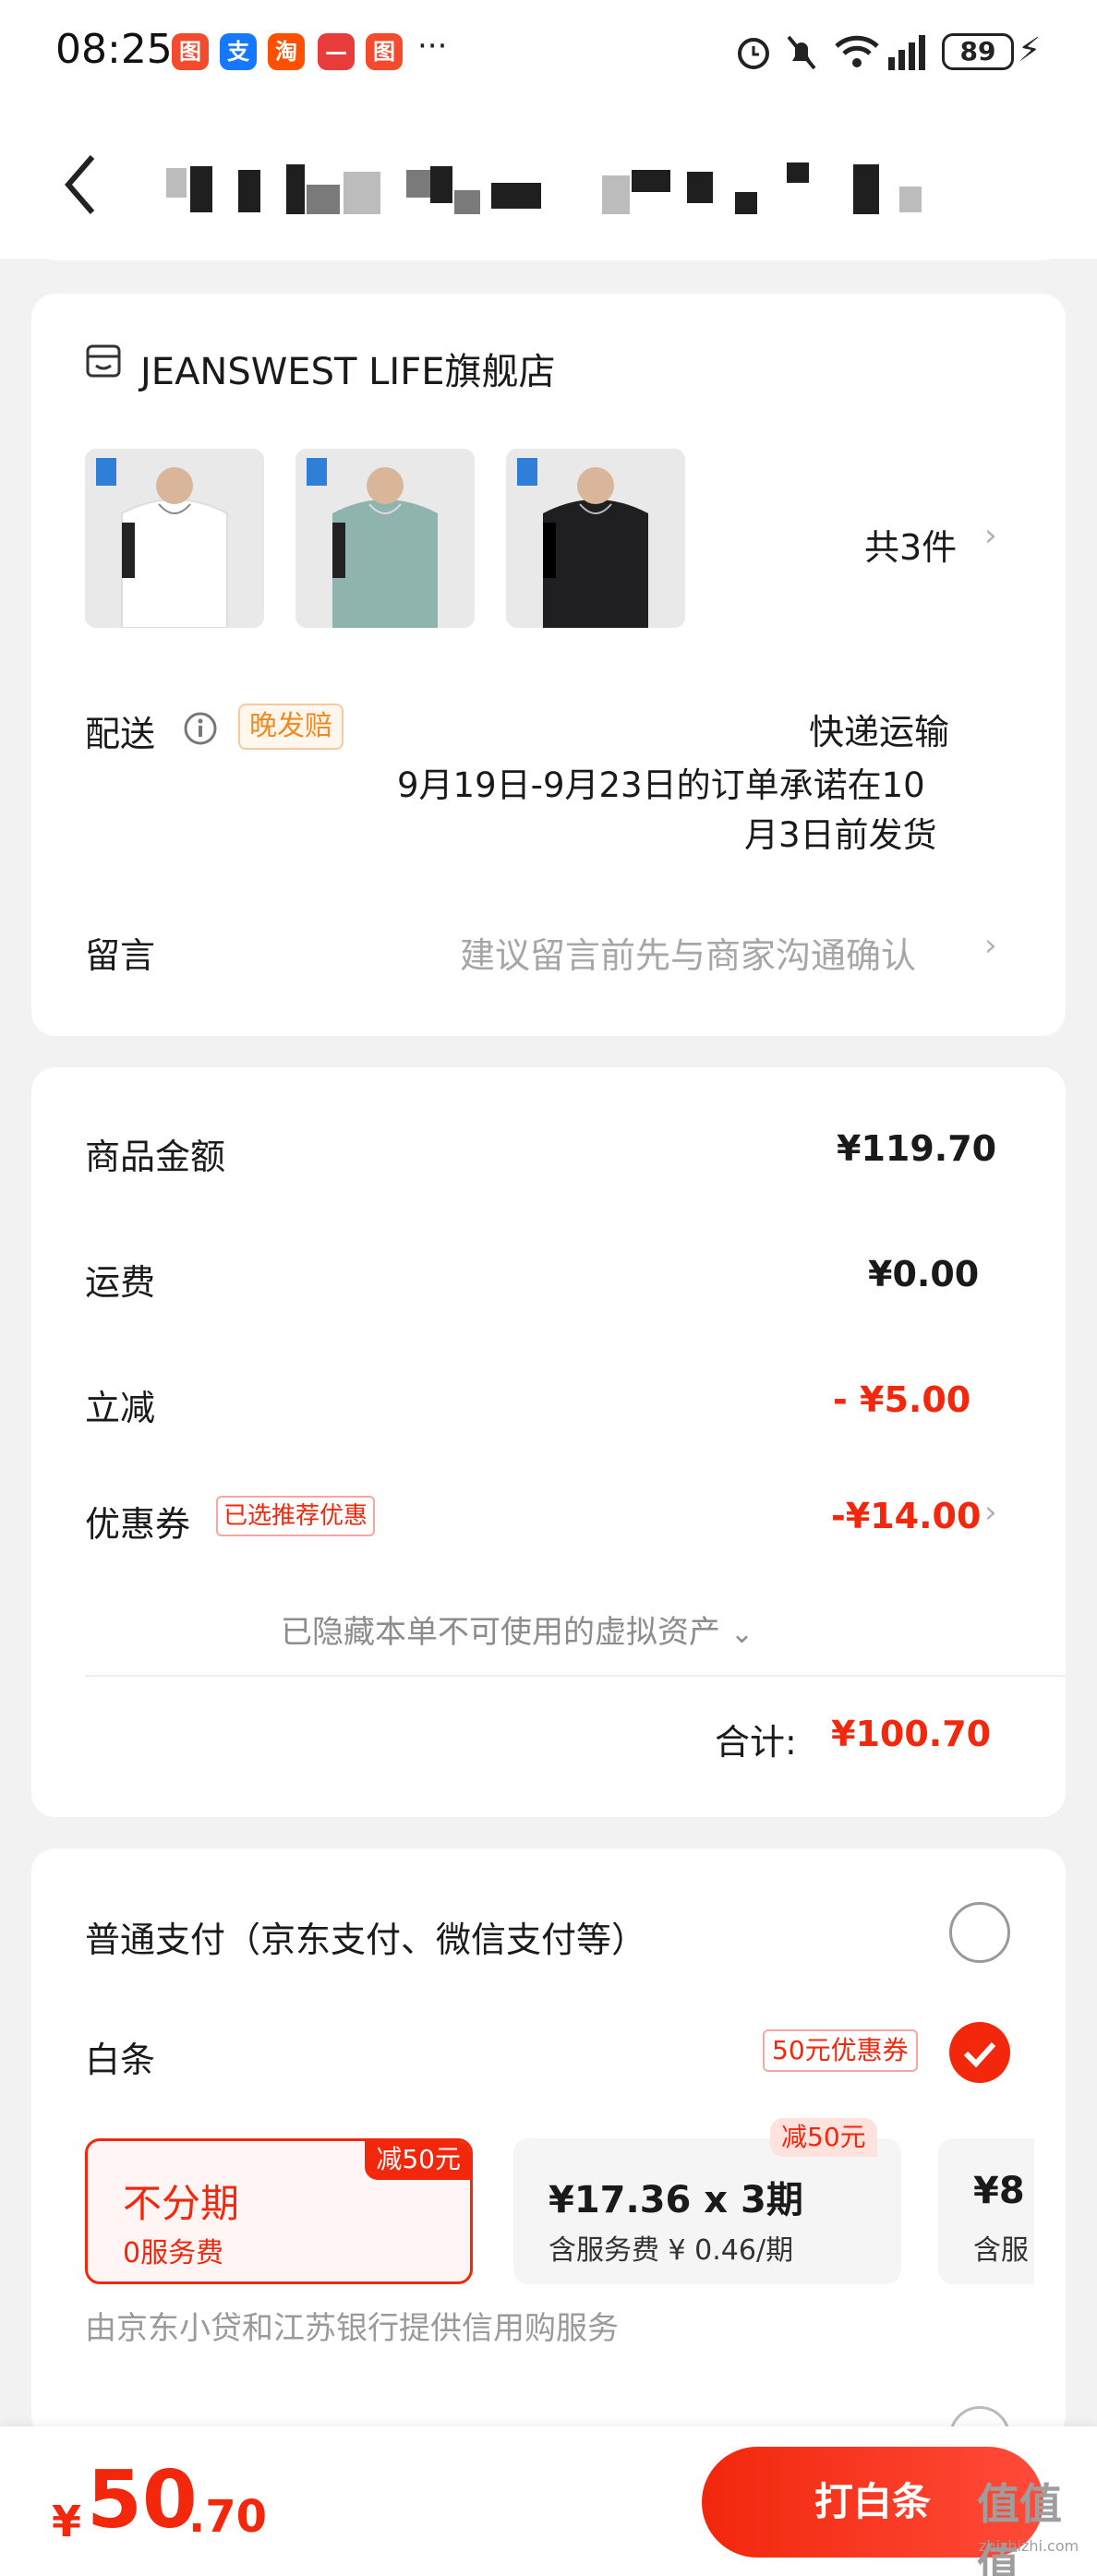 Image resolution: width=1097 pixels, height=2576 pixels. I want to click on coupon-label: 优惠券, so click(138, 1524).